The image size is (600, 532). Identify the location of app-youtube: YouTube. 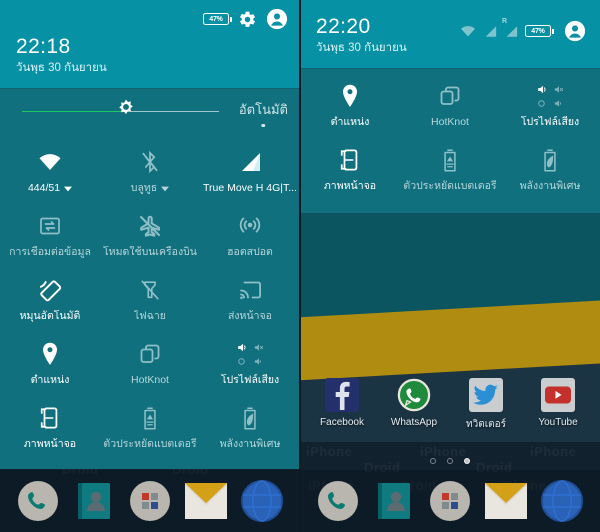
(558, 405).